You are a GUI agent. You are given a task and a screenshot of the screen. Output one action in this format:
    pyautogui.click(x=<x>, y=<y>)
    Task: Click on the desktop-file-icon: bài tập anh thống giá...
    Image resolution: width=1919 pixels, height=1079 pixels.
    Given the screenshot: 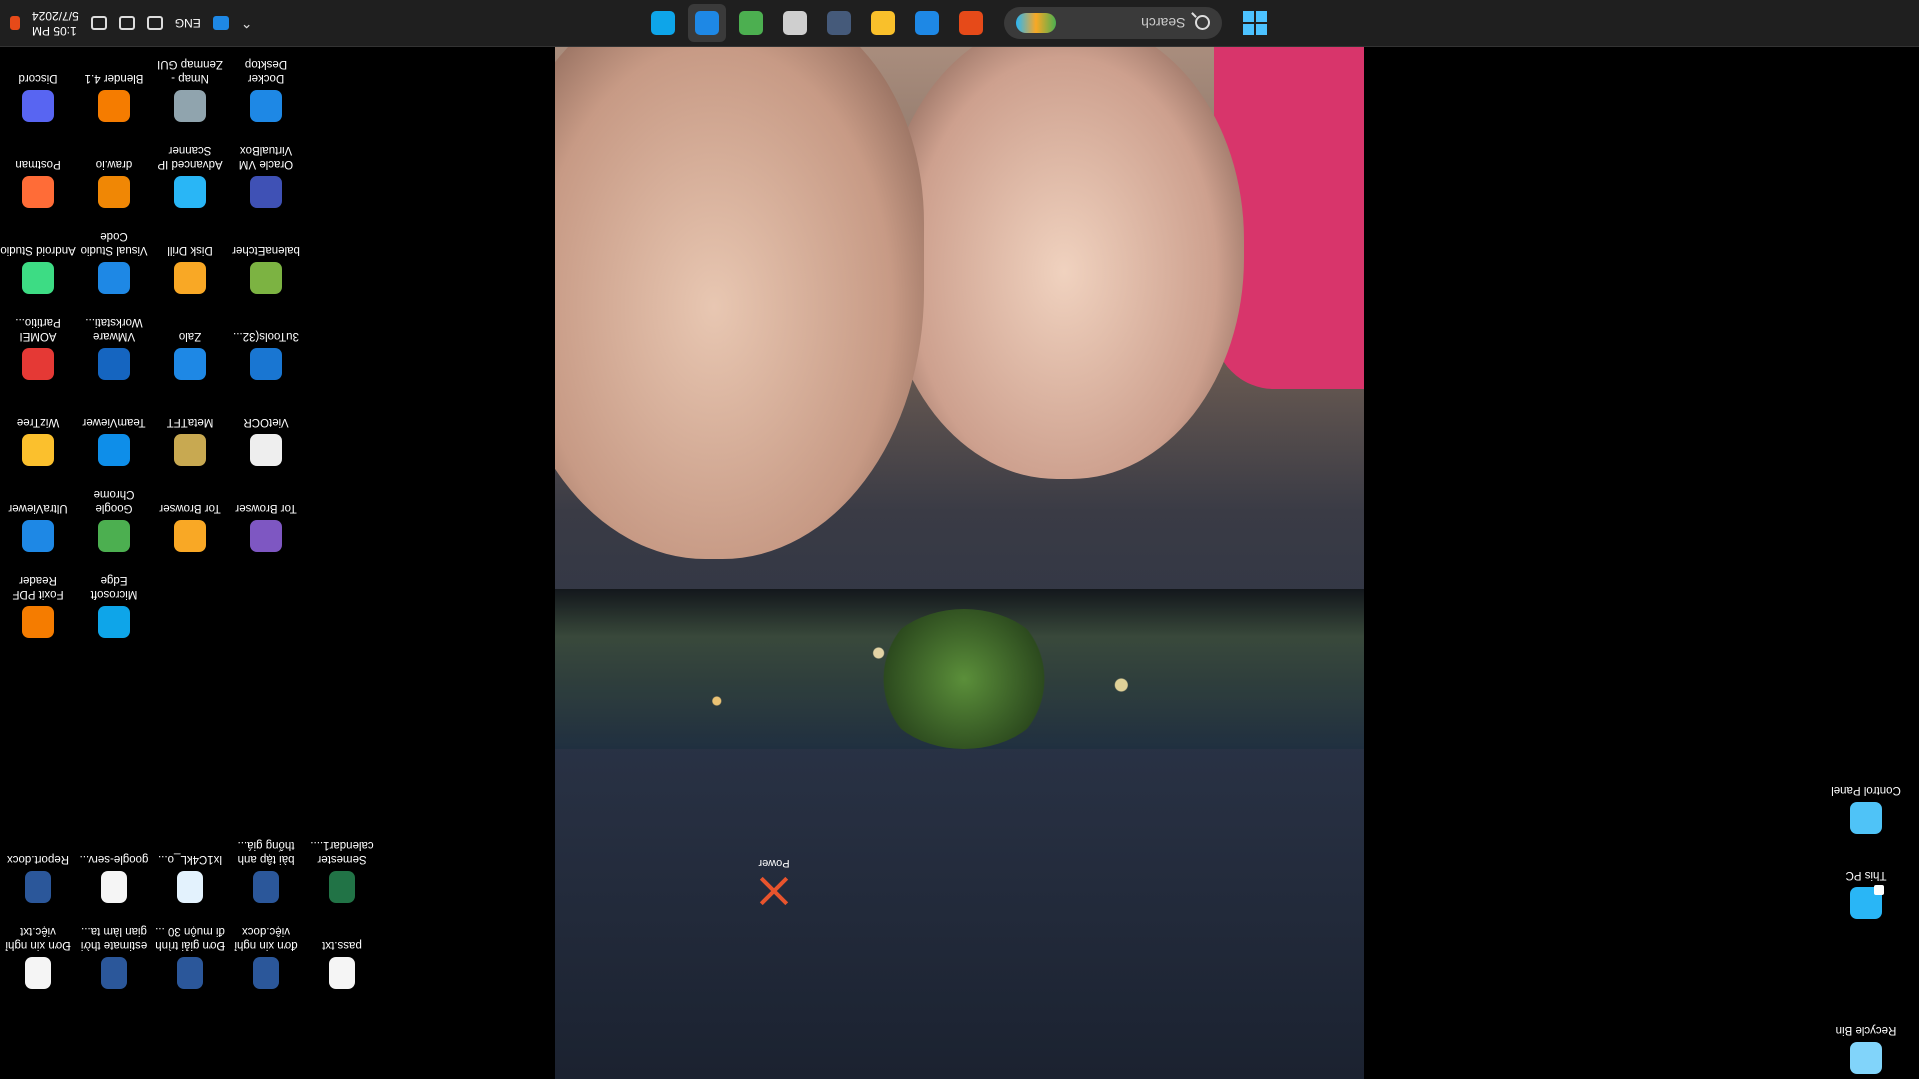 What is the action you would take?
    pyautogui.click(x=266, y=870)
    